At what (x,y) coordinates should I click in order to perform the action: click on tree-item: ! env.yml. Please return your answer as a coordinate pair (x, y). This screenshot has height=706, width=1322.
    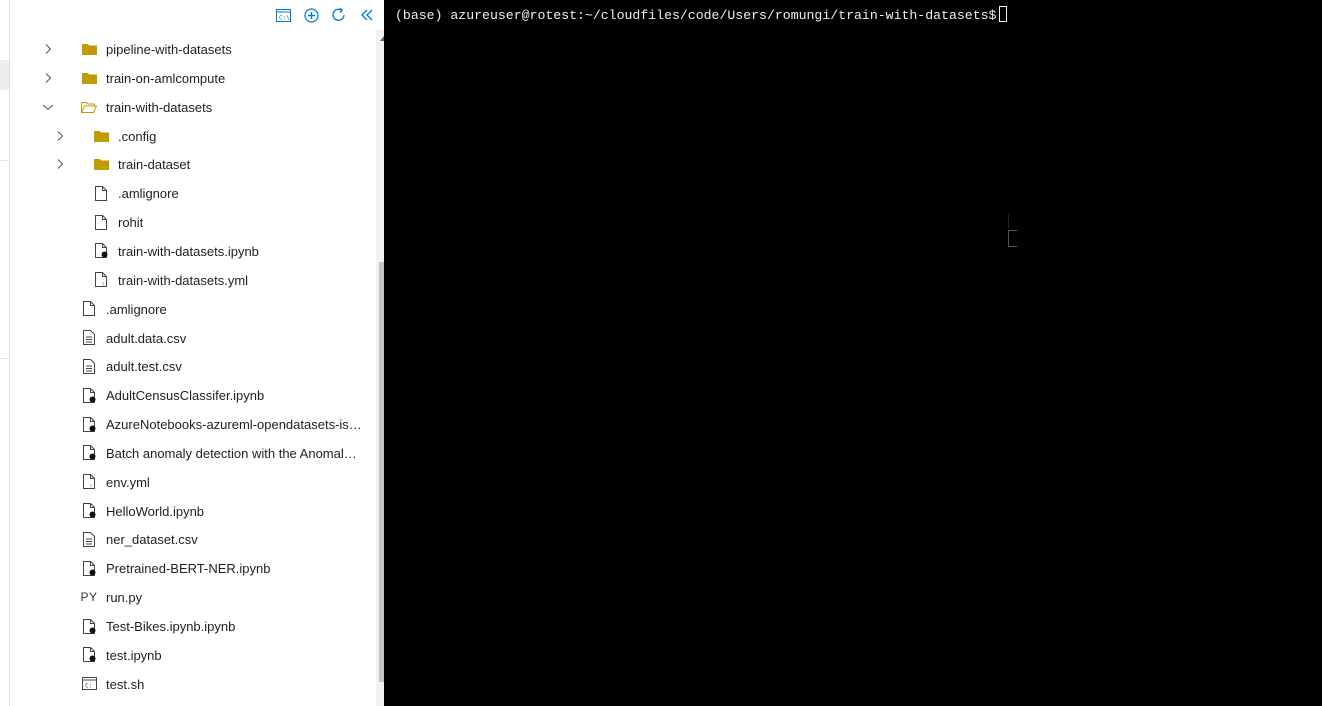
    Looking at the image, I should click on (188, 482).